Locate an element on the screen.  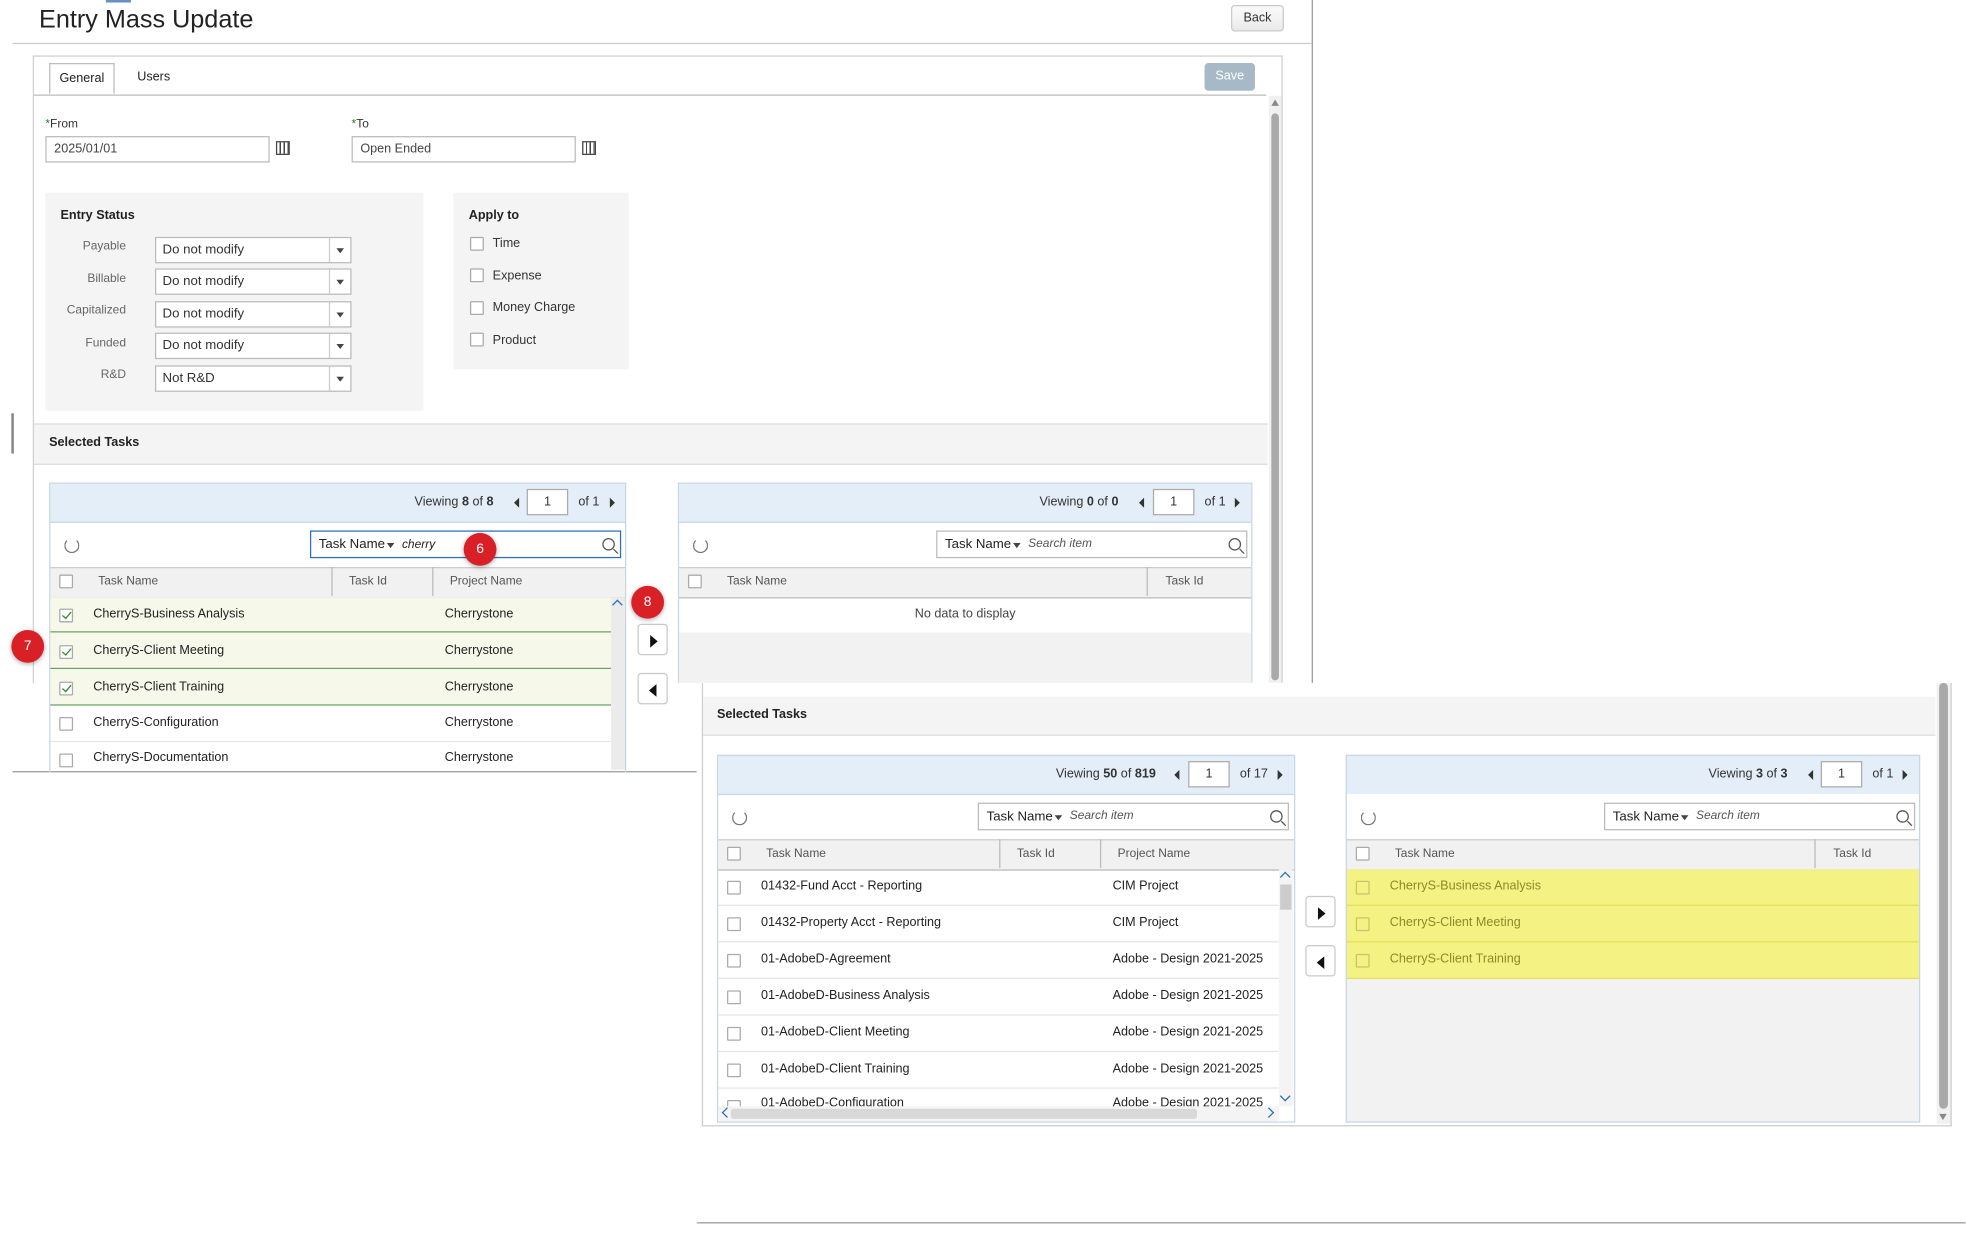
scroll-up-icon is located at coordinates (1275, 102).